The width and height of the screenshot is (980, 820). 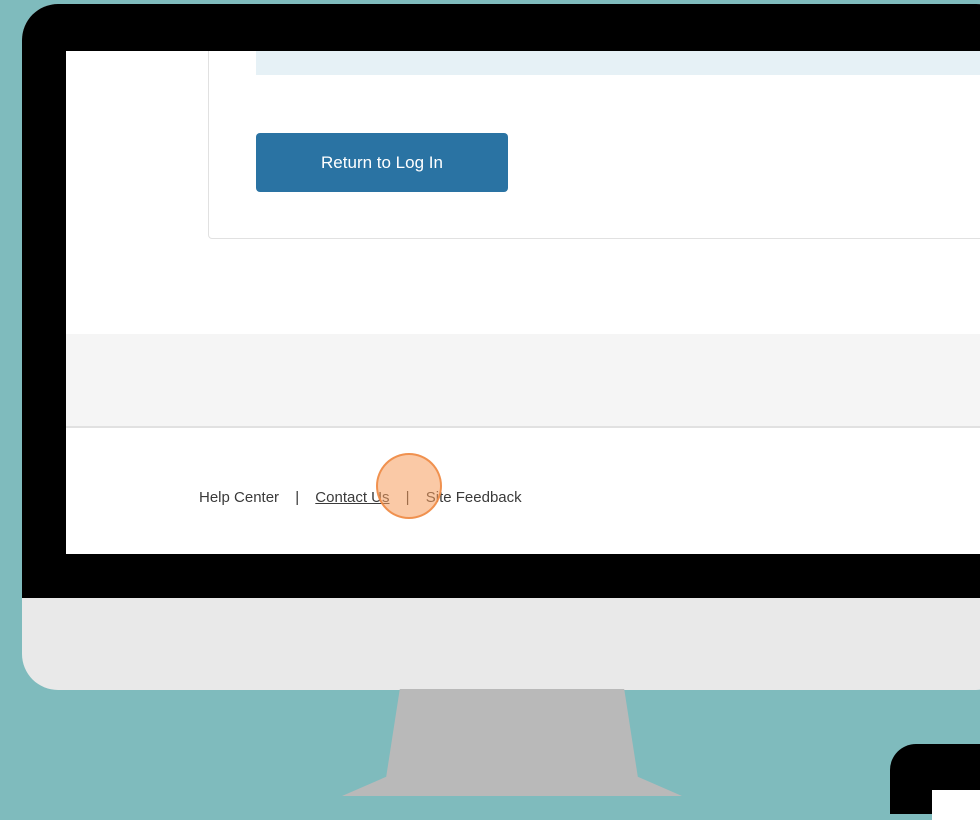 I want to click on contact-us-link: Contact Us, so click(x=352, y=497).